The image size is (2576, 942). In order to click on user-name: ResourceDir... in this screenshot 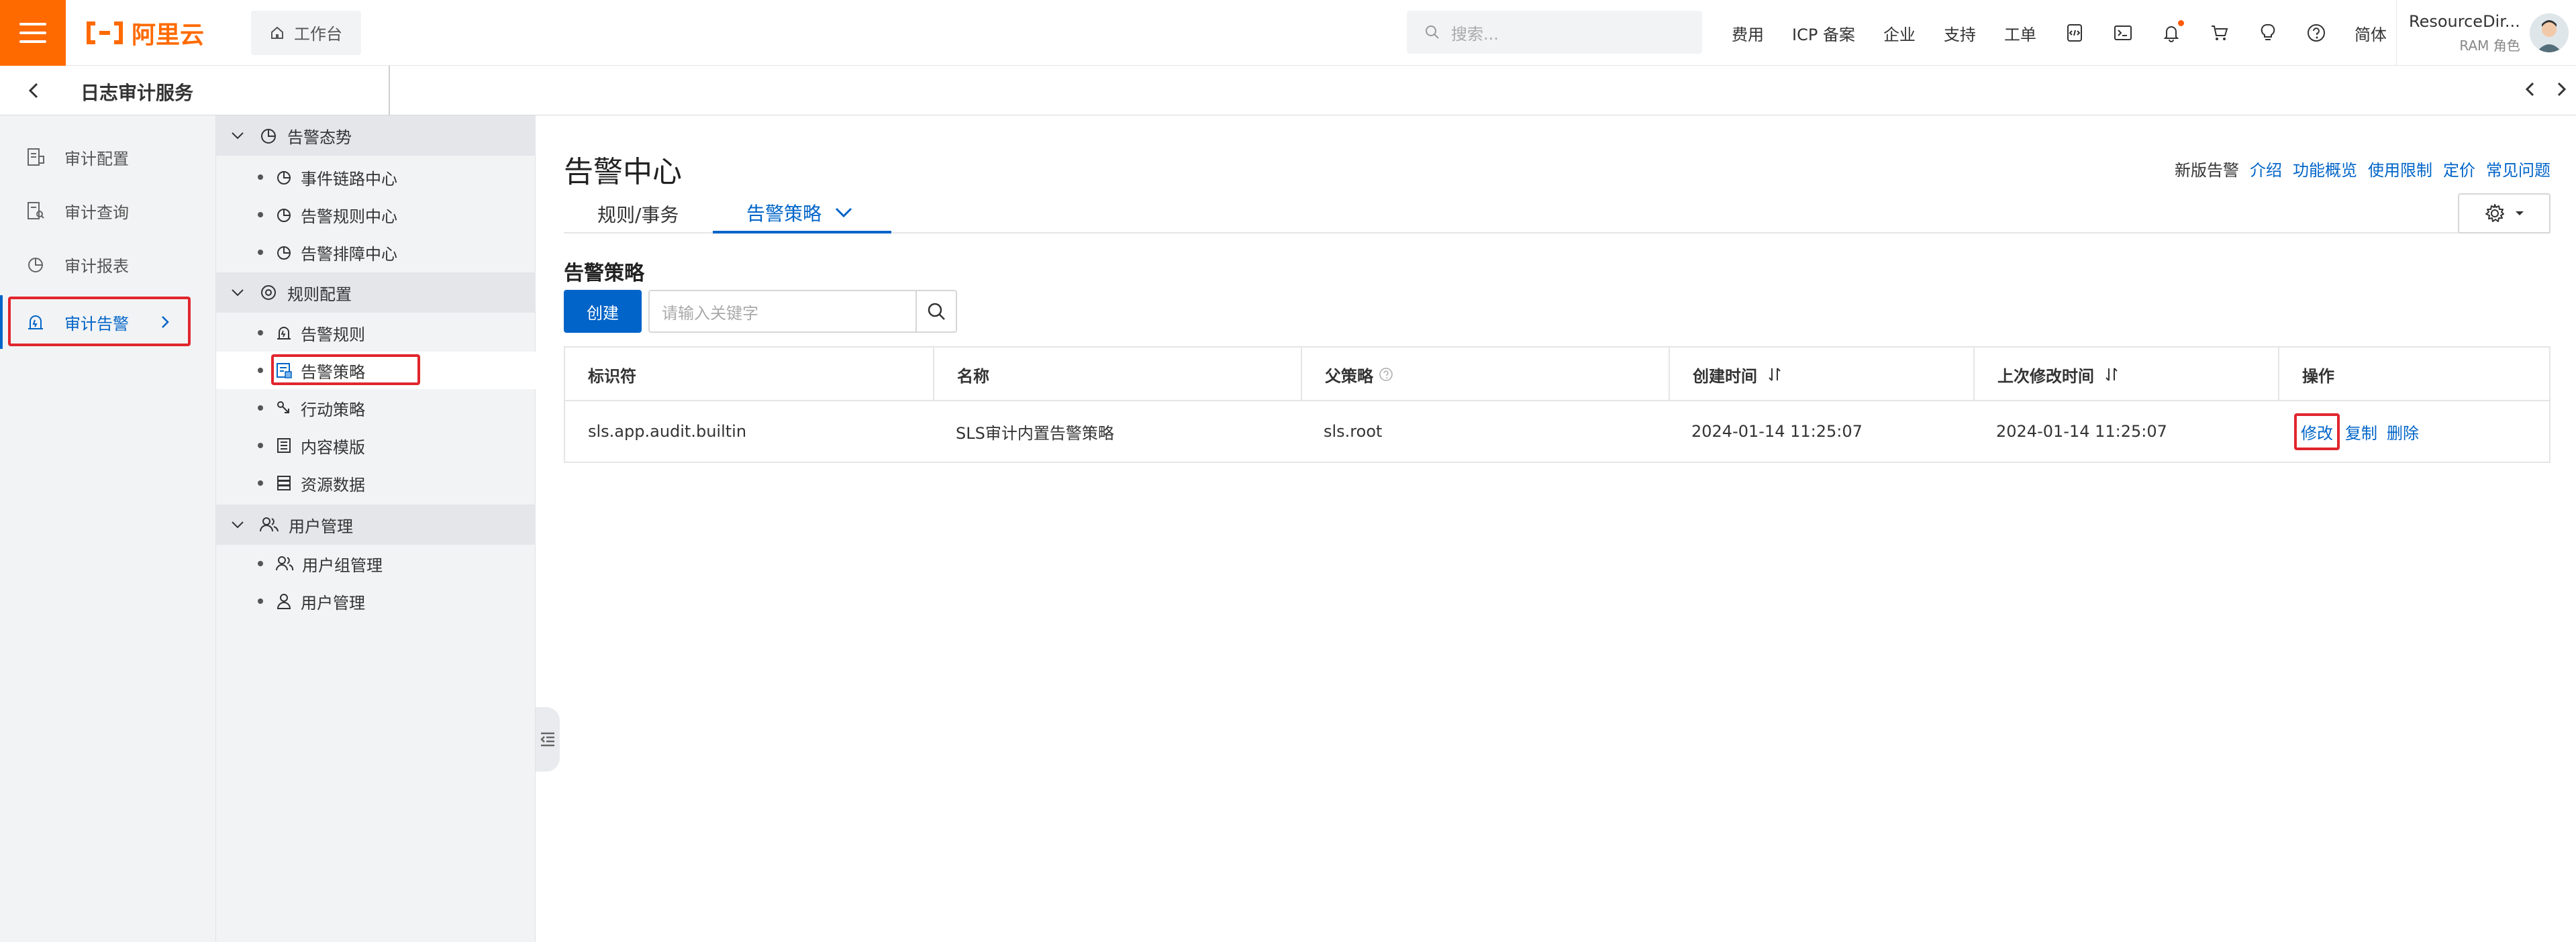, I will do `click(2464, 21)`.